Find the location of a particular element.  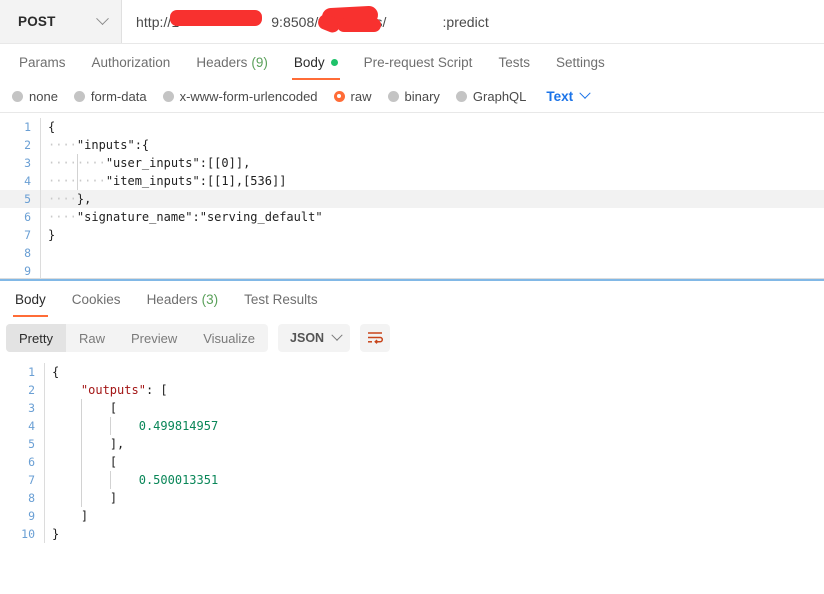

tab-headers-count: (9) is located at coordinates (259, 62).